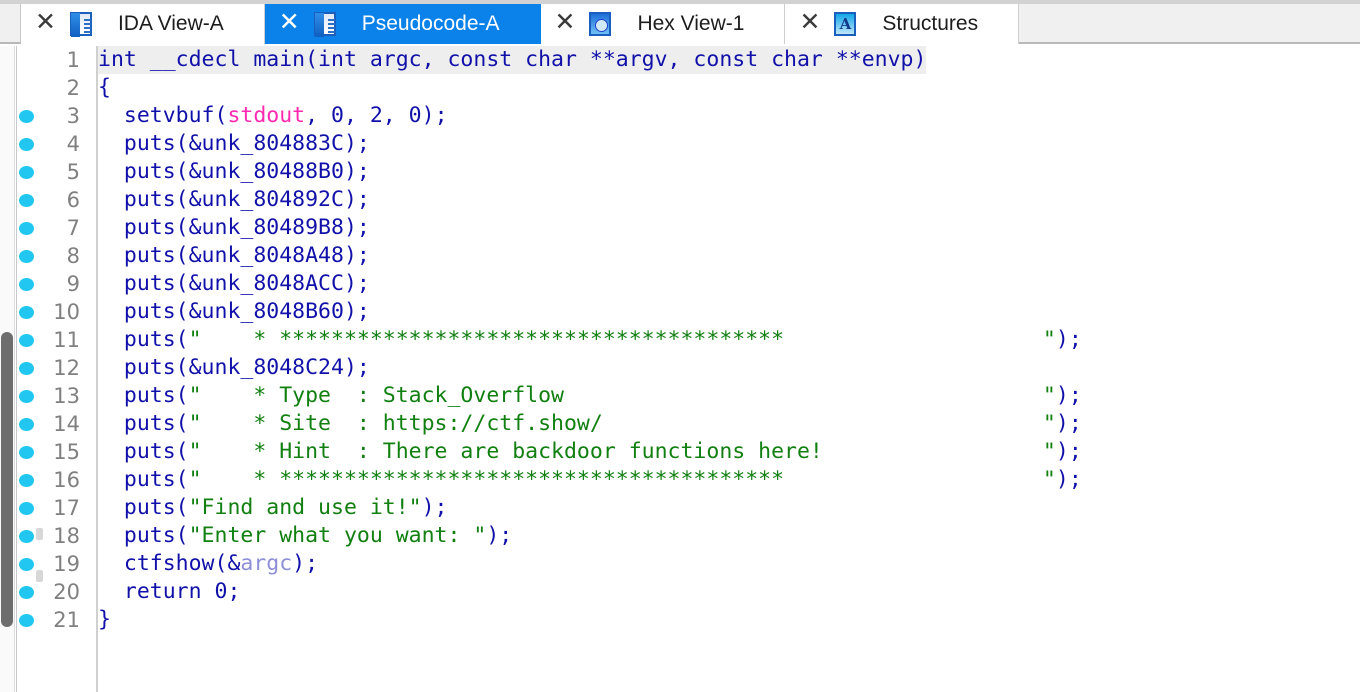  What do you see at coordinates (73, 144) in the screenshot?
I see `line-number: 4` at bounding box center [73, 144].